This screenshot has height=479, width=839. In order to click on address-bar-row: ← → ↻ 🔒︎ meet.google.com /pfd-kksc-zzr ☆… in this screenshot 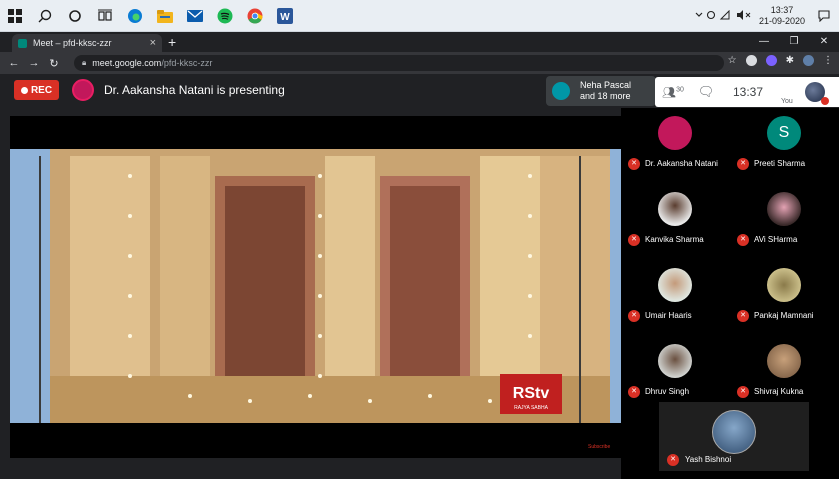, I will do `click(419, 63)`.